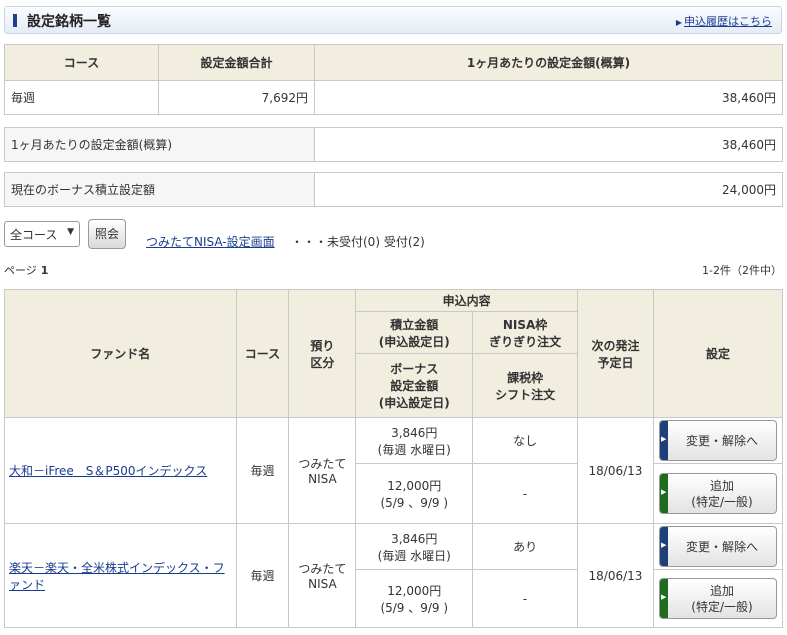  Describe the element at coordinates (20, 270) in the screenshot. I see `page-label: ページ` at that location.